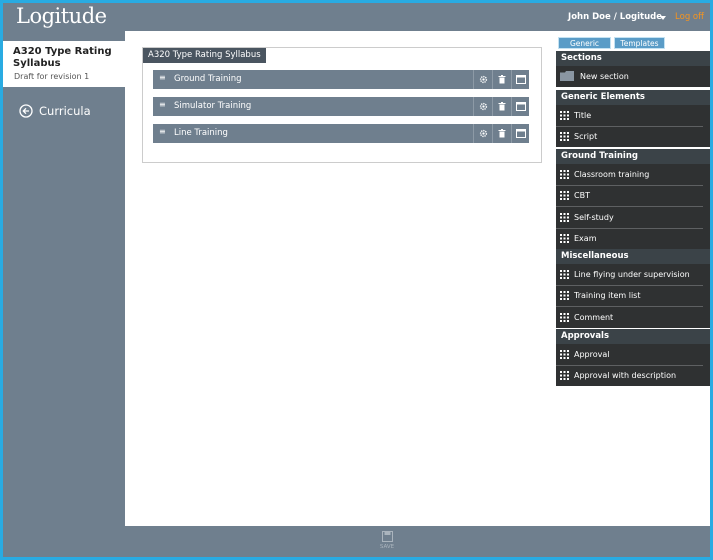 The height and width of the screenshot is (560, 713). What do you see at coordinates (629, 116) in the screenshot?
I see `palette-item: Title` at bounding box center [629, 116].